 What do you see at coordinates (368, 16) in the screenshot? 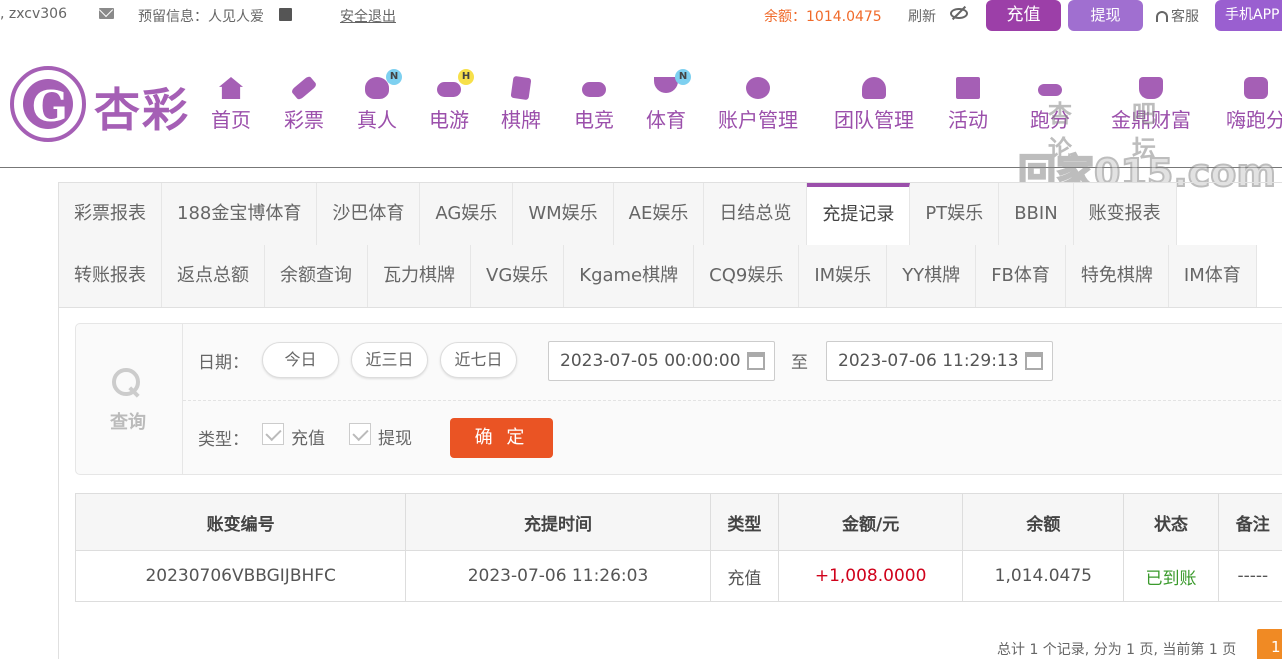
I see `logout-link: 安全退出` at bounding box center [368, 16].